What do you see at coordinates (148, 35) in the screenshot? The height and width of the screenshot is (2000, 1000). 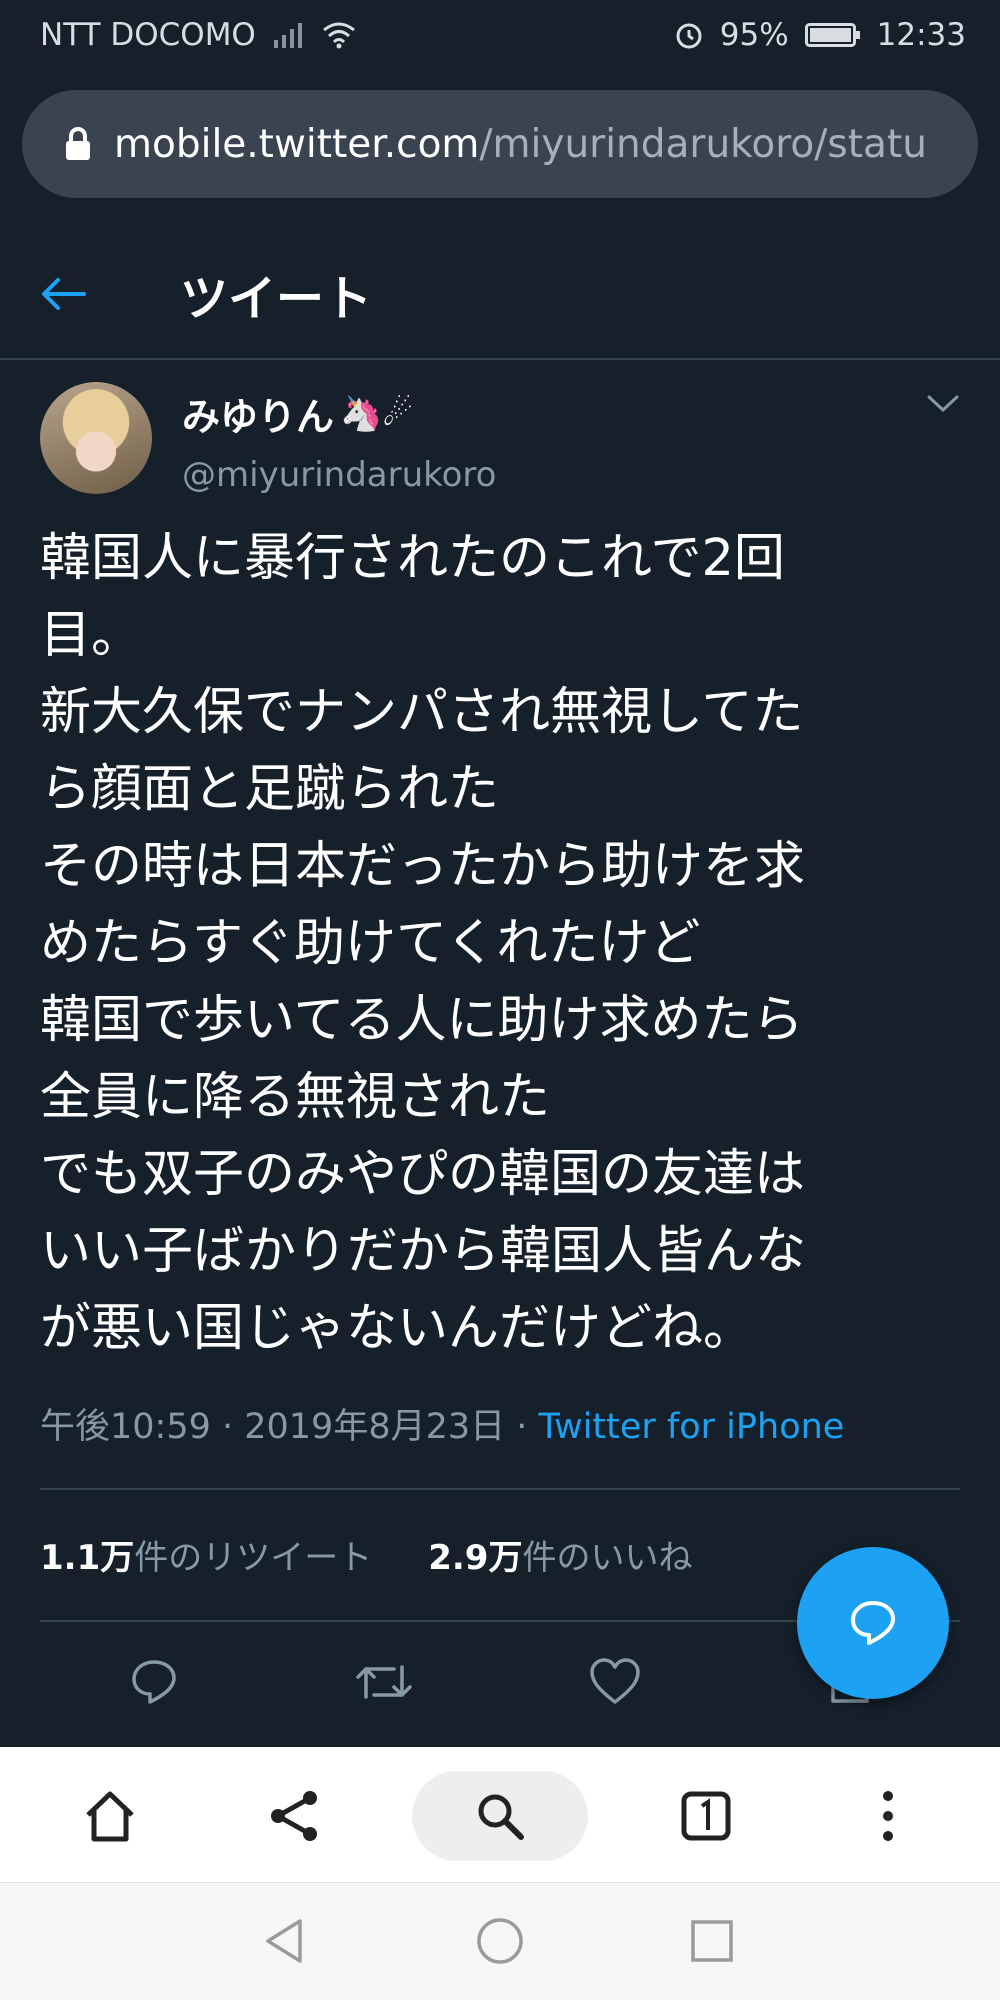 I see `carrier-name: NTT DOCOMO` at bounding box center [148, 35].